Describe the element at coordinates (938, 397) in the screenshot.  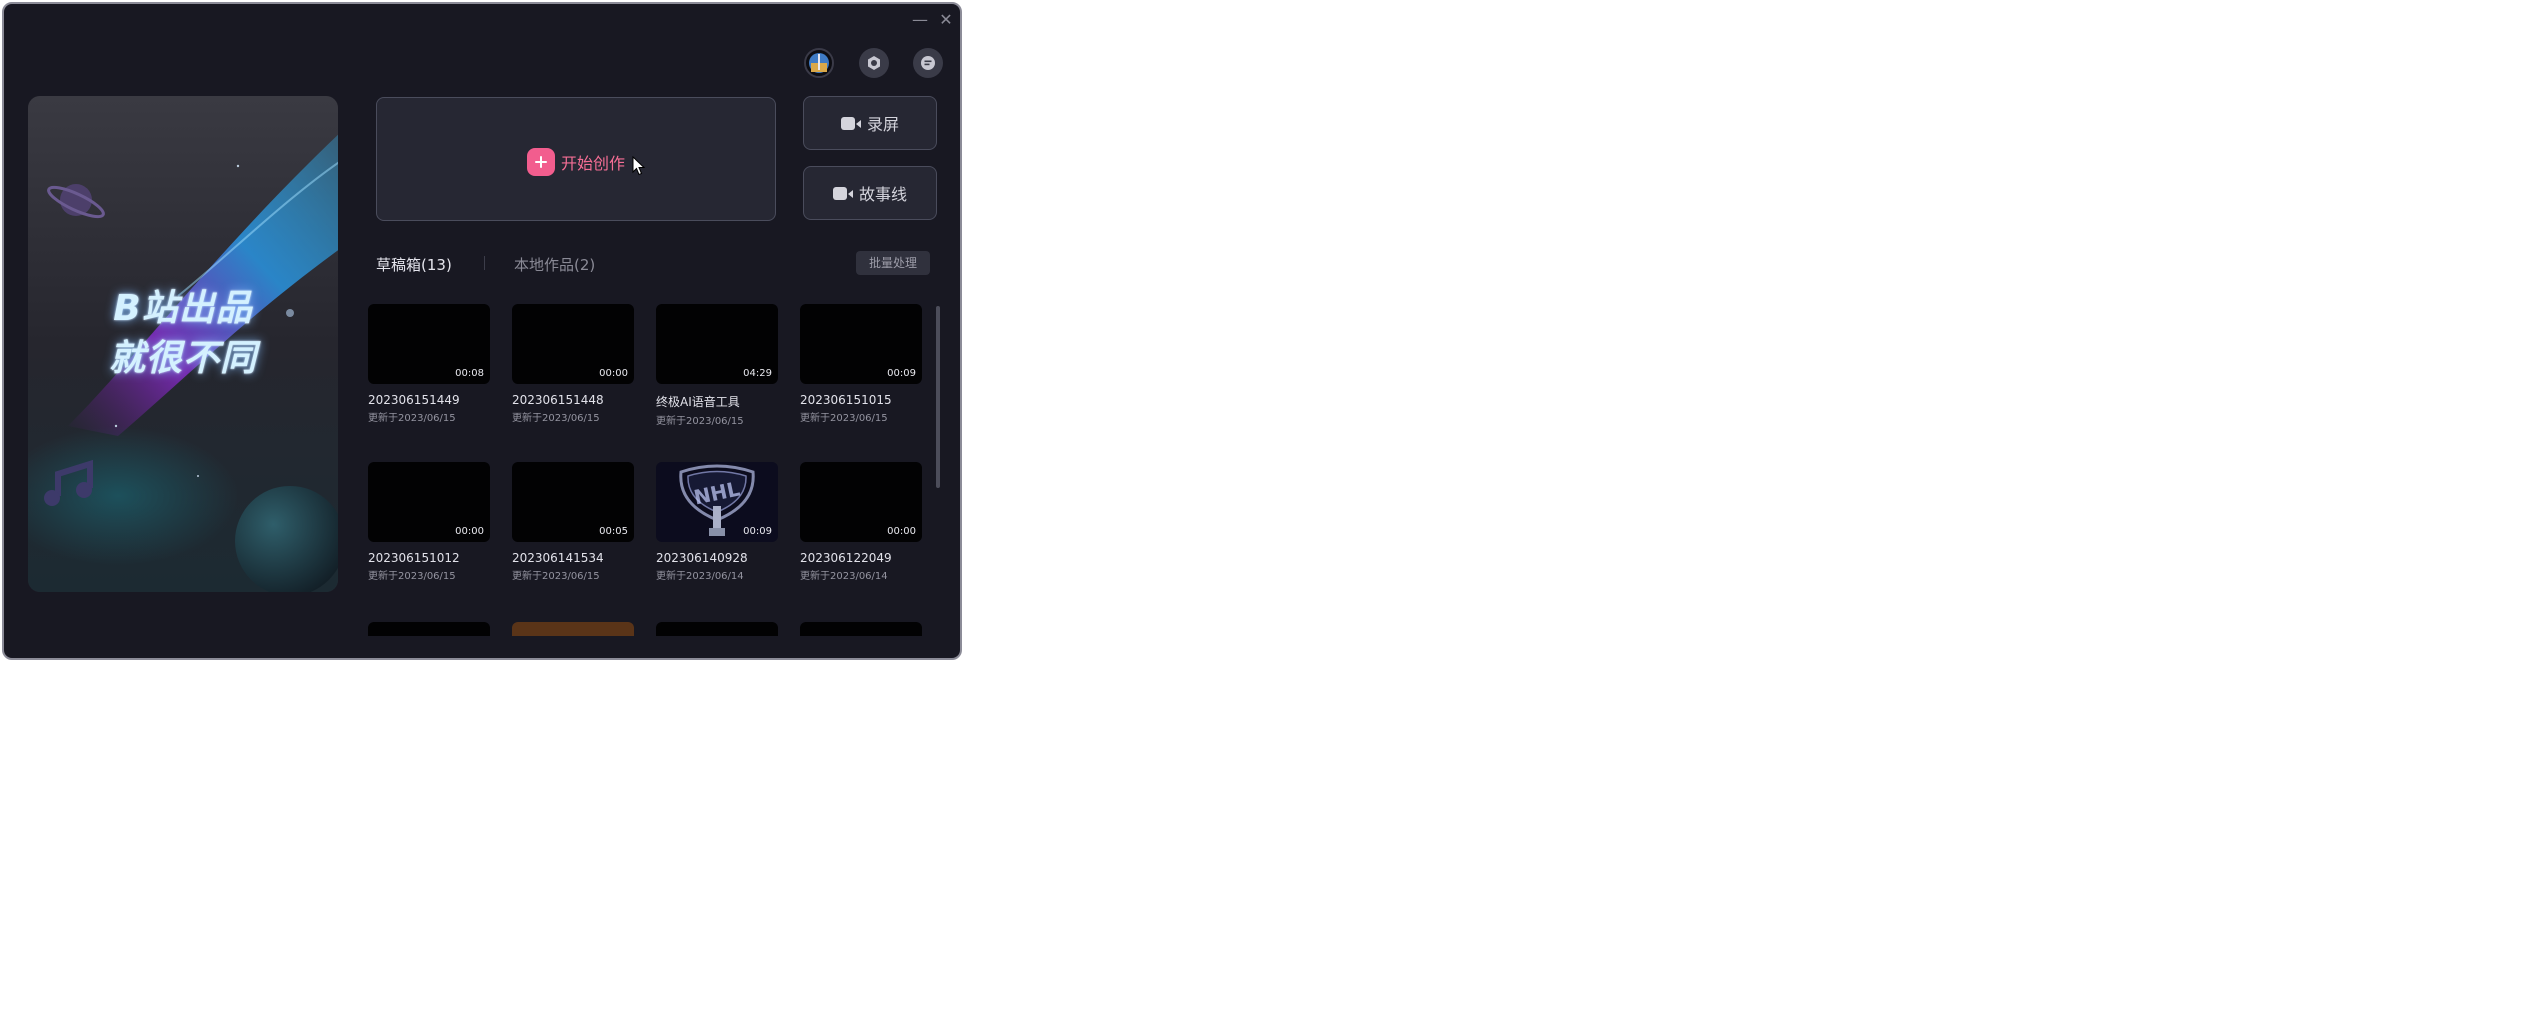
I see `grid-scrollbar` at that location.